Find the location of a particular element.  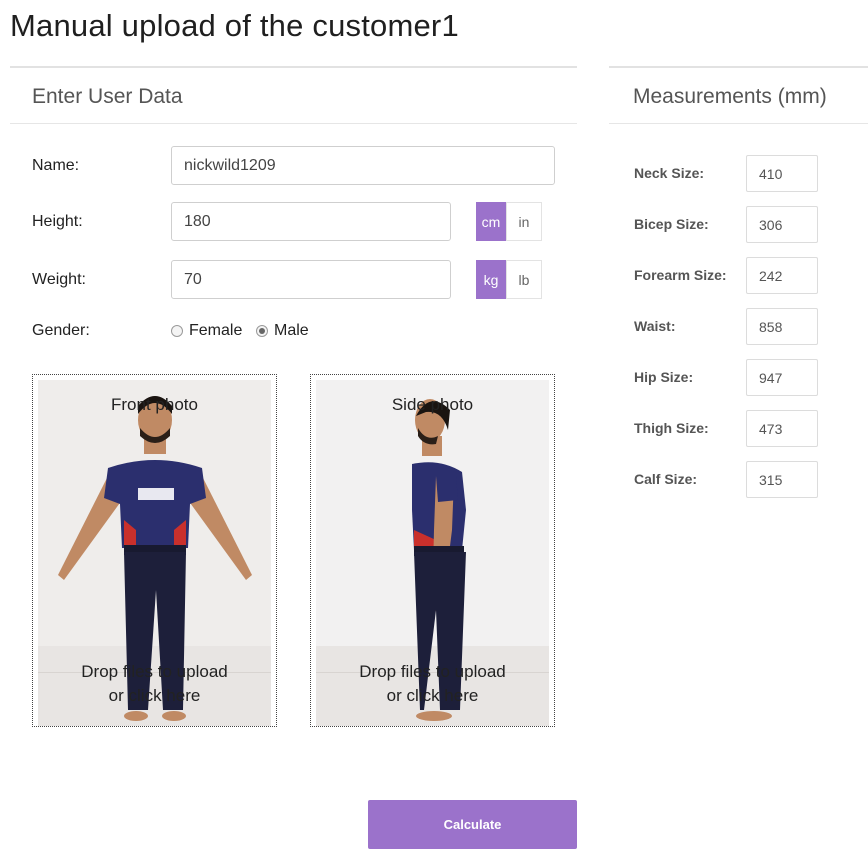

hip-size-input: 947 is located at coordinates (782, 377).